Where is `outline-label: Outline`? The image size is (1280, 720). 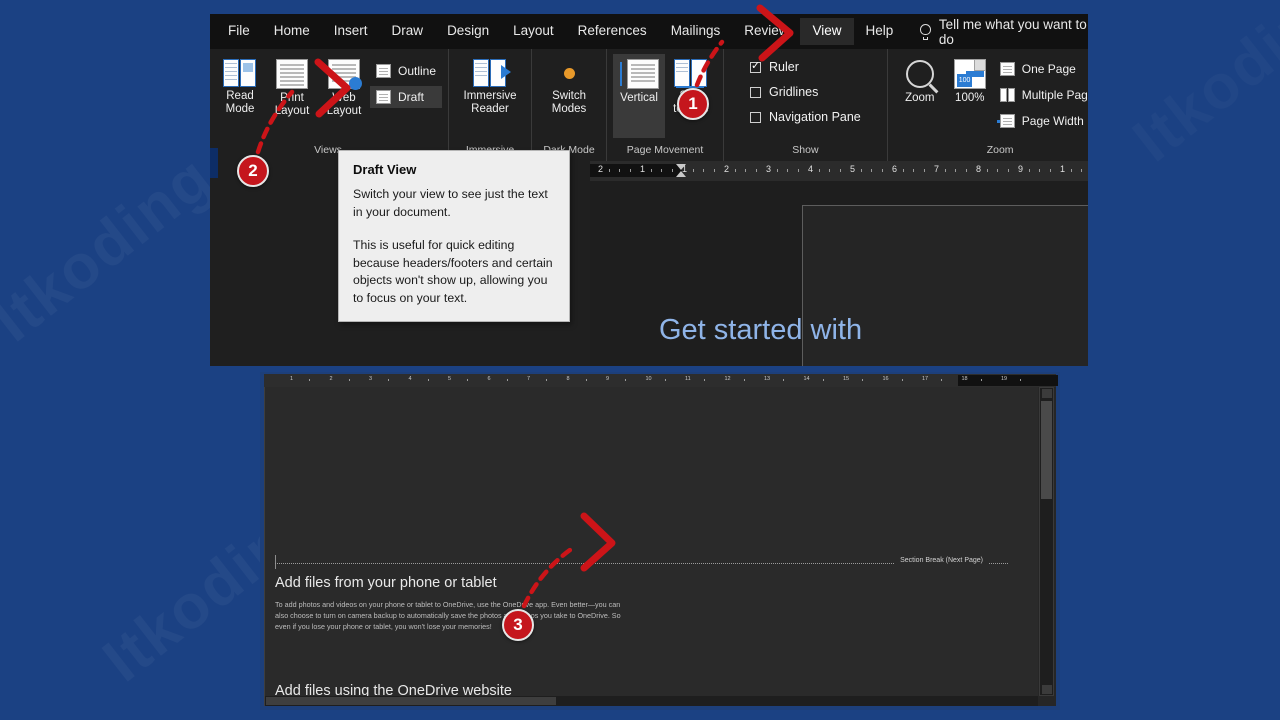
outline-label: Outline is located at coordinates (417, 71).